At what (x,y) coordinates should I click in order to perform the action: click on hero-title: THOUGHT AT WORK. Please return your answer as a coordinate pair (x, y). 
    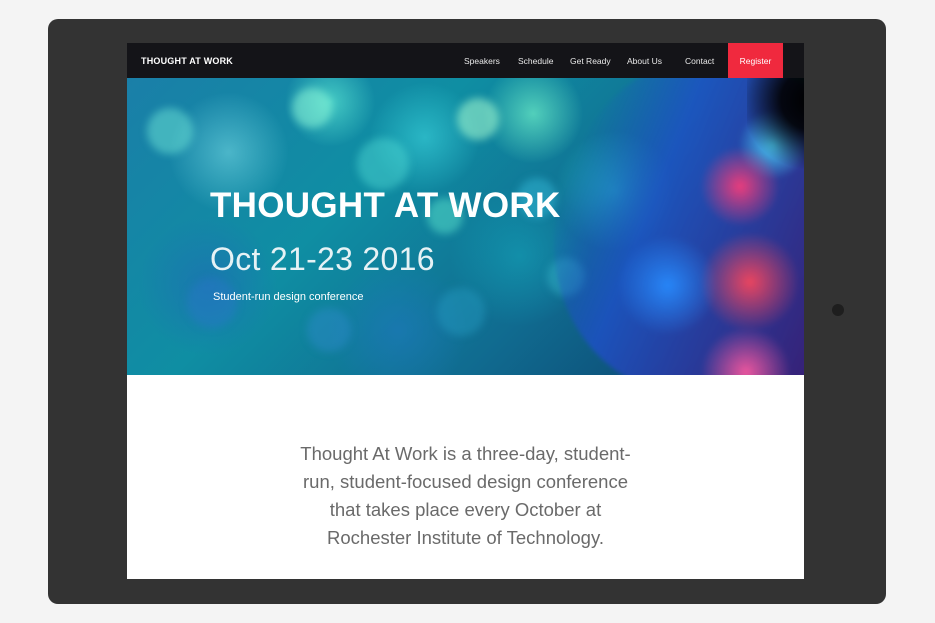
    Looking at the image, I should click on (385, 205).